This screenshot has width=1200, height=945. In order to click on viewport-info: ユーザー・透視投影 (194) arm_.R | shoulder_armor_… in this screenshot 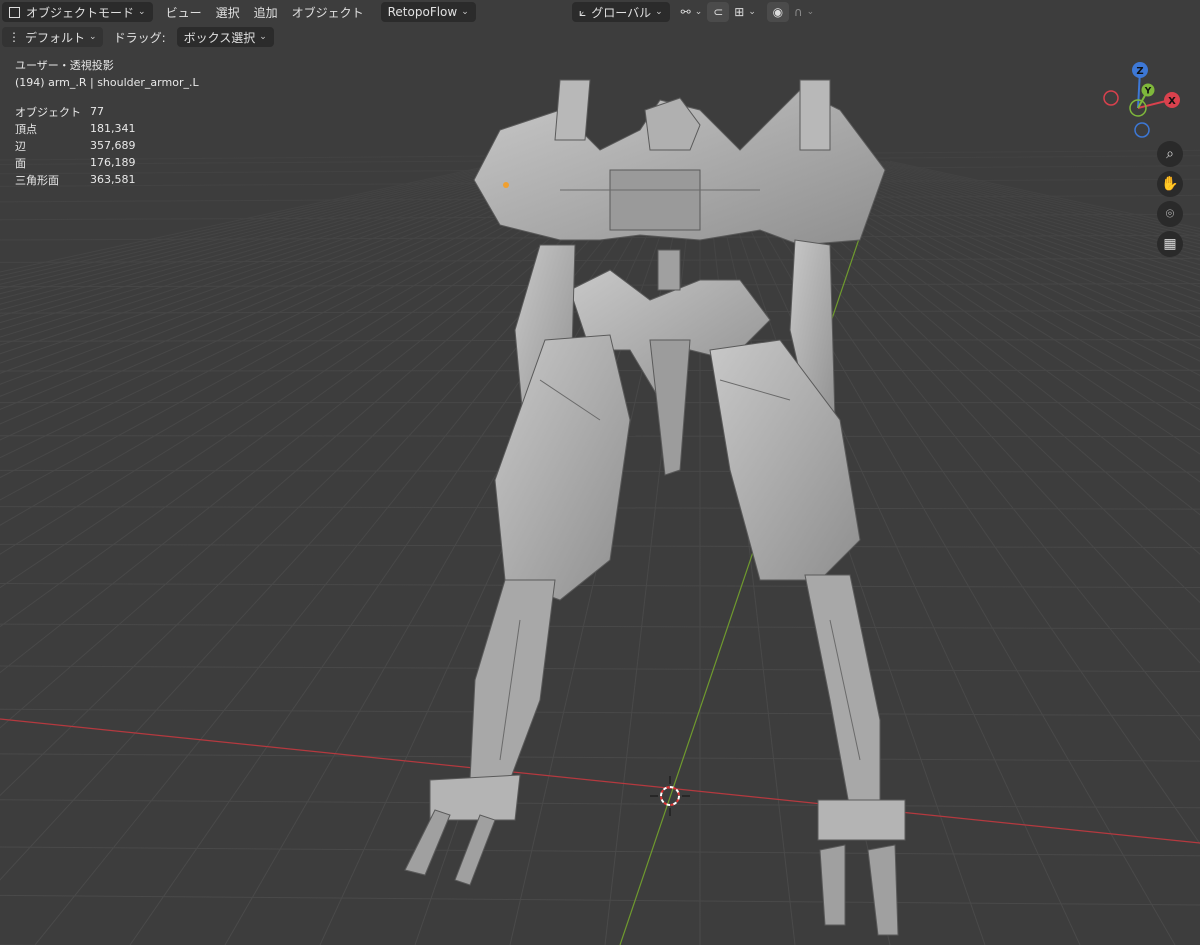, I will do `click(107, 74)`.